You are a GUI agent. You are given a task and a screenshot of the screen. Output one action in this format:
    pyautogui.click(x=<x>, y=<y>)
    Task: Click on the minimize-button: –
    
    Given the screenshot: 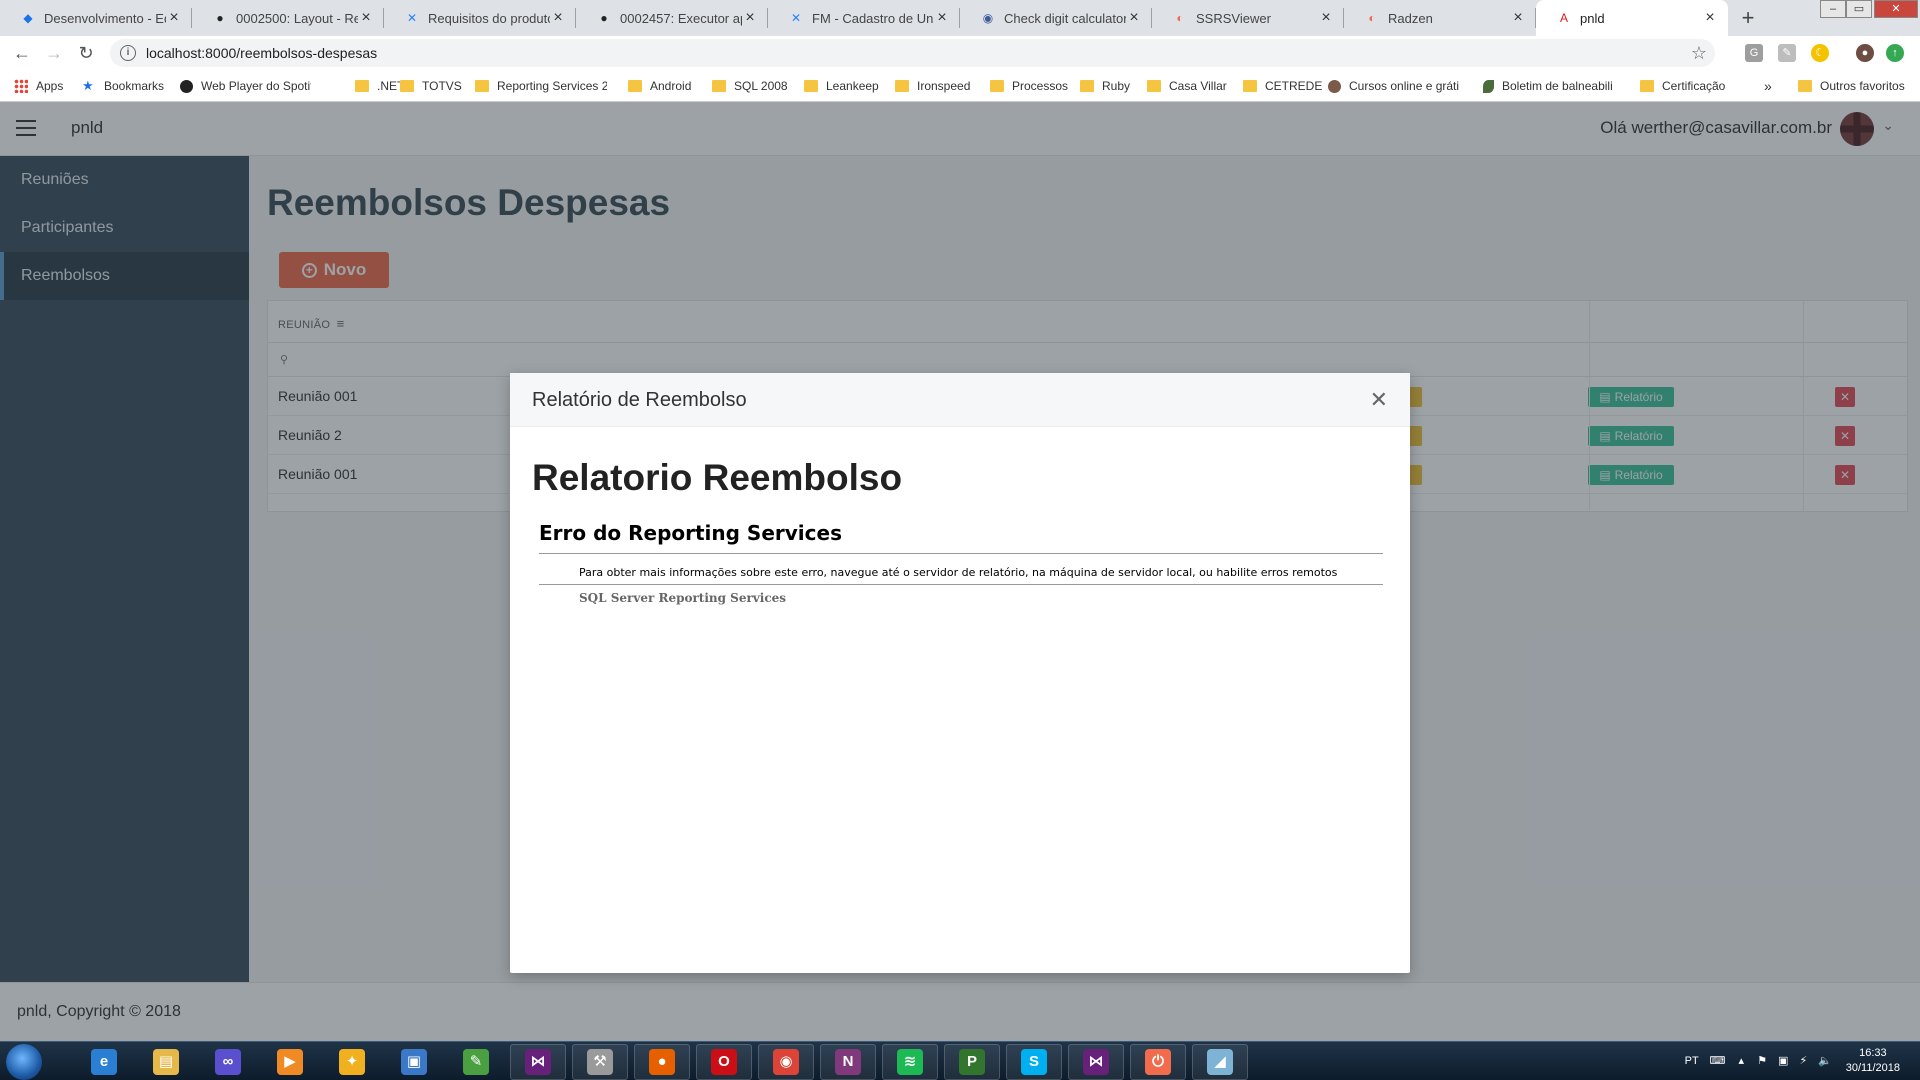 What is the action you would take?
    pyautogui.click(x=1833, y=9)
    